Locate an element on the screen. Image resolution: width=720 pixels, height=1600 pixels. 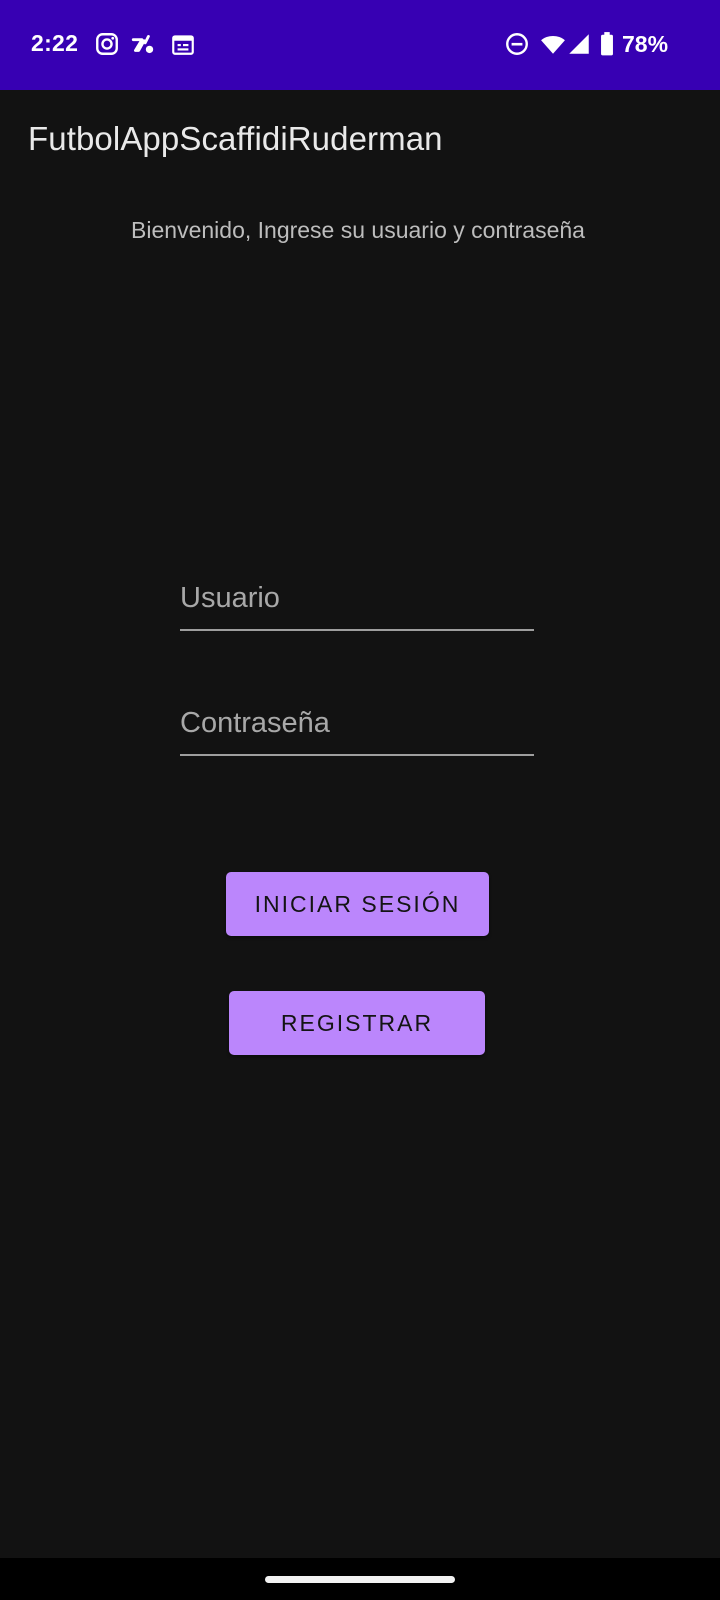
status-time: 2:22 is located at coordinates (55, 43).